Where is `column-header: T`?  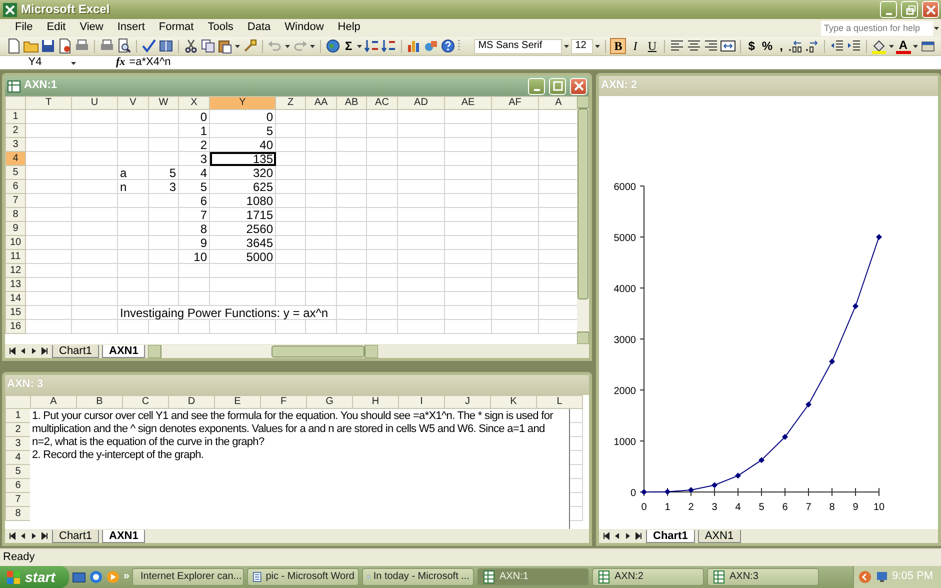 column-header: T is located at coordinates (49, 103).